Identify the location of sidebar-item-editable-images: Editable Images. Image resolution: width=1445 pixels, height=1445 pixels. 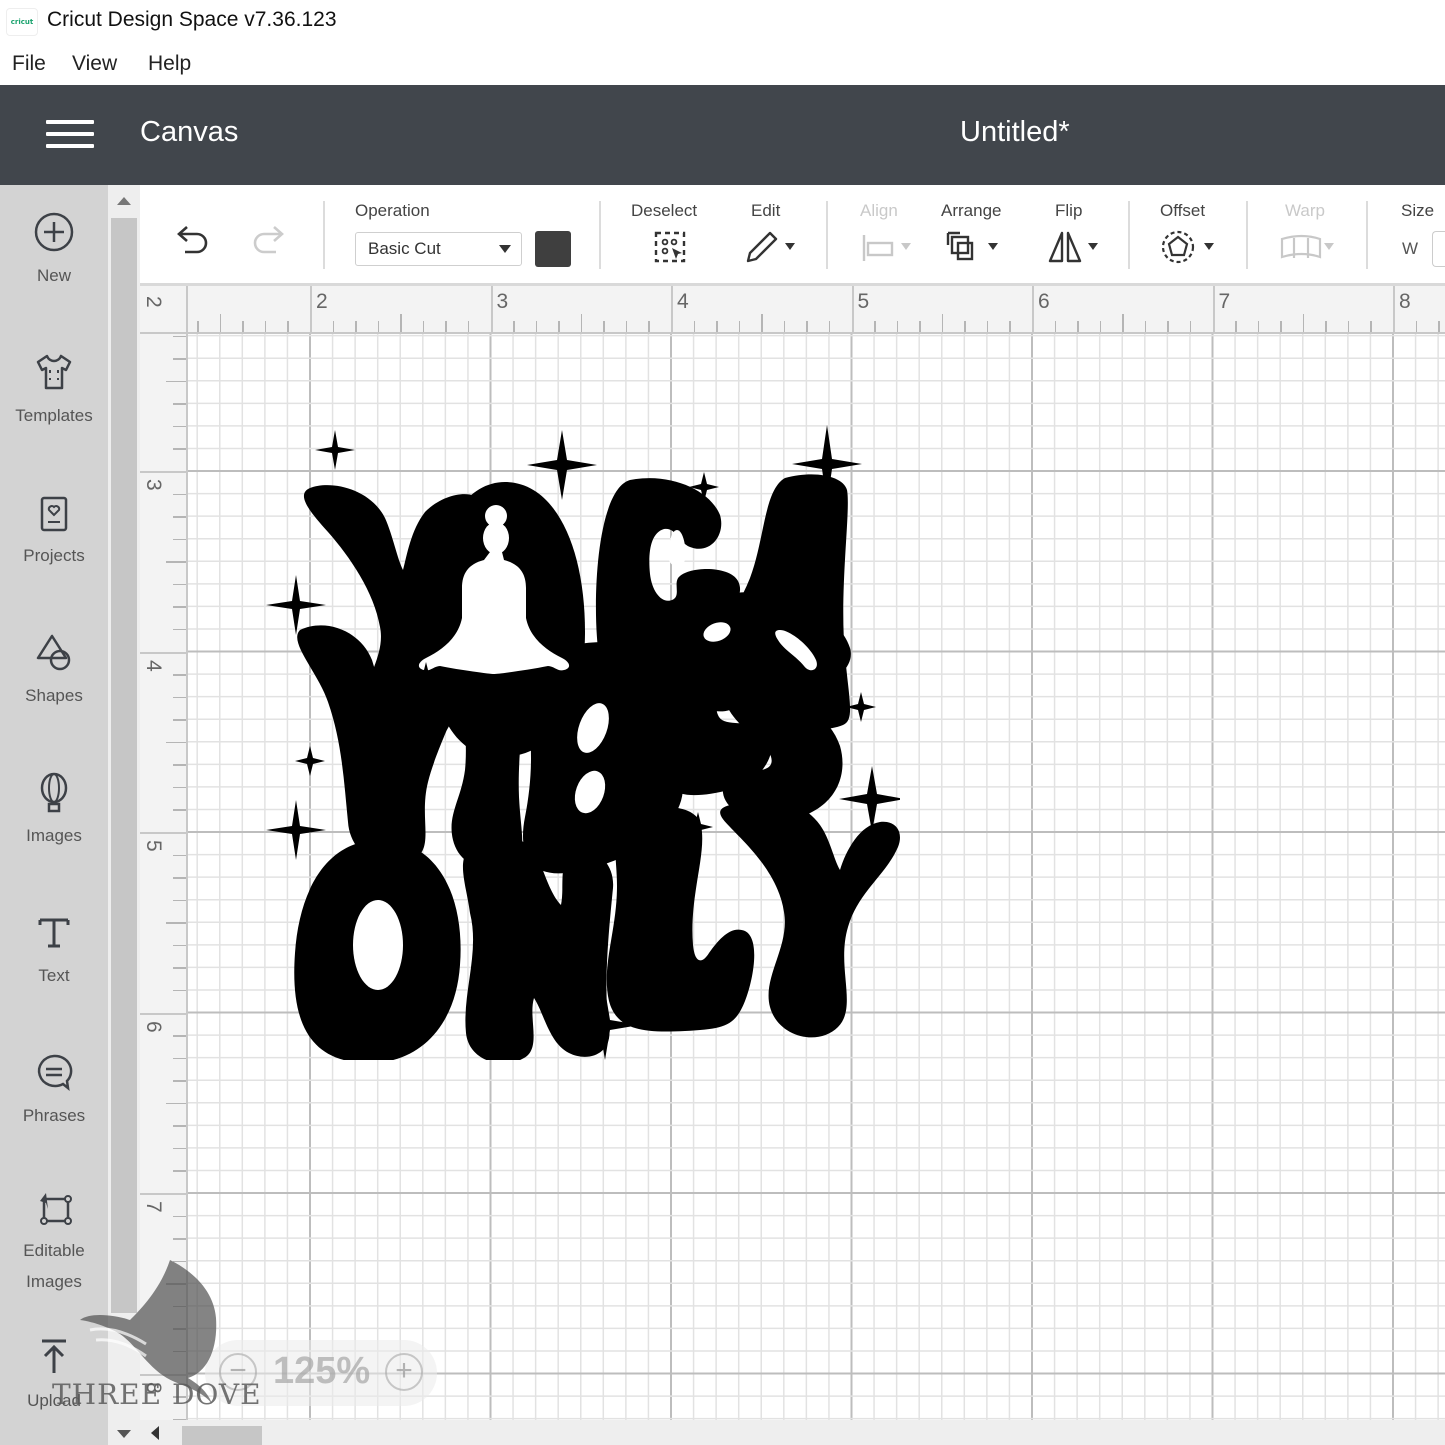
(54, 1241).